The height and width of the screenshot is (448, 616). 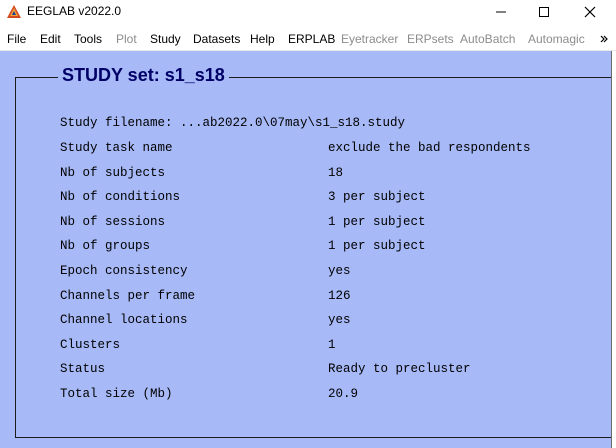 I want to click on minimize-button, so click(x=501, y=12).